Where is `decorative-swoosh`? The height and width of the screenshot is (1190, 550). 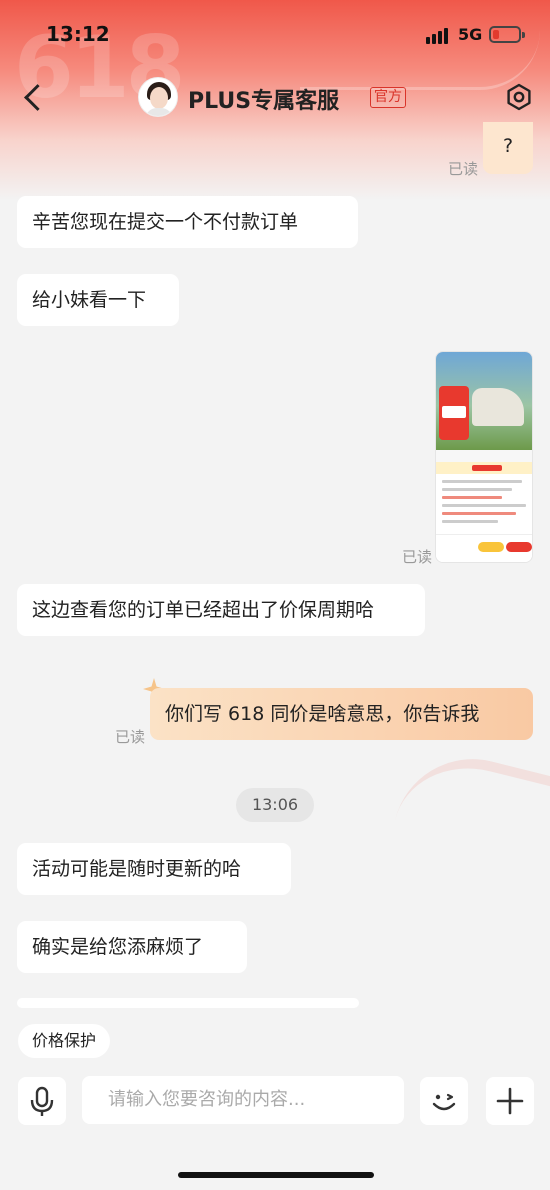
decorative-swoosh is located at coordinates (470, 810).